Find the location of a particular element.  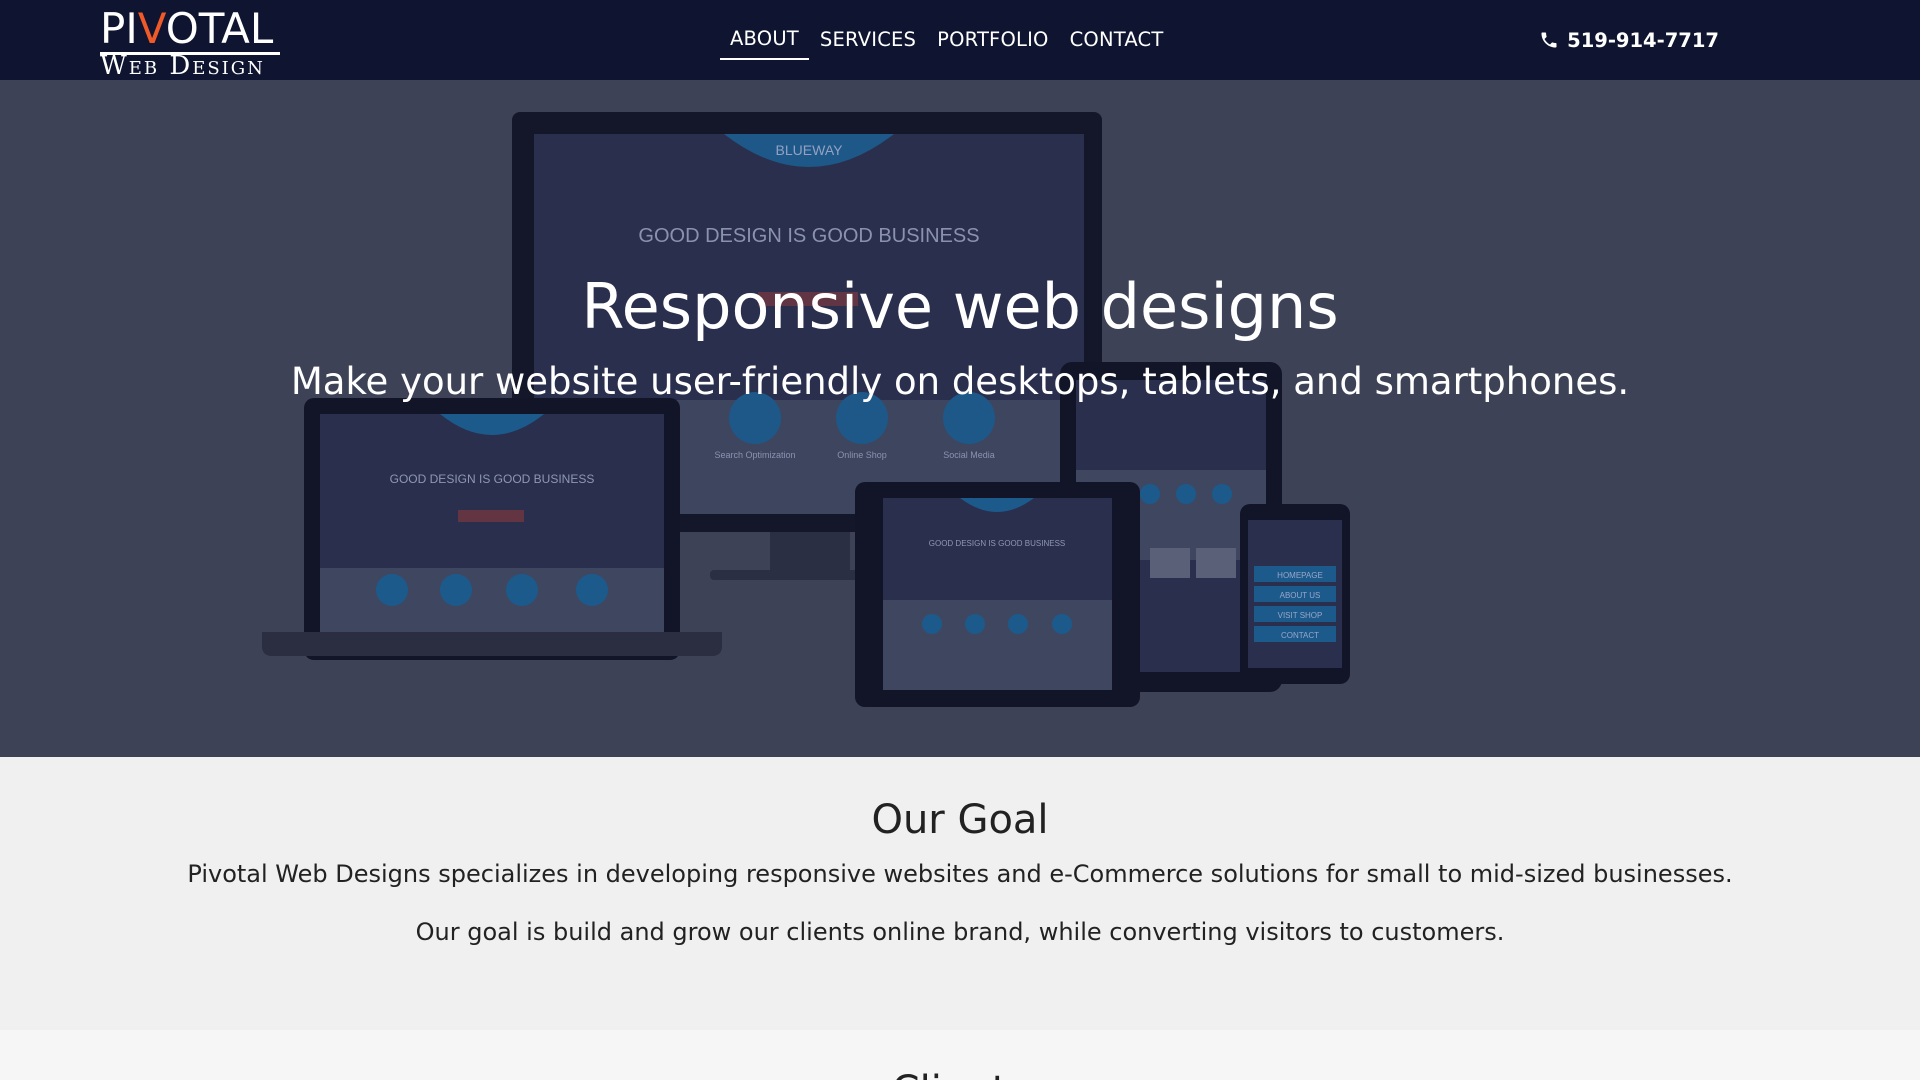

main-nav: ABOUT SERVICES PORTFOLIO CONTACT is located at coordinates (947, 40).